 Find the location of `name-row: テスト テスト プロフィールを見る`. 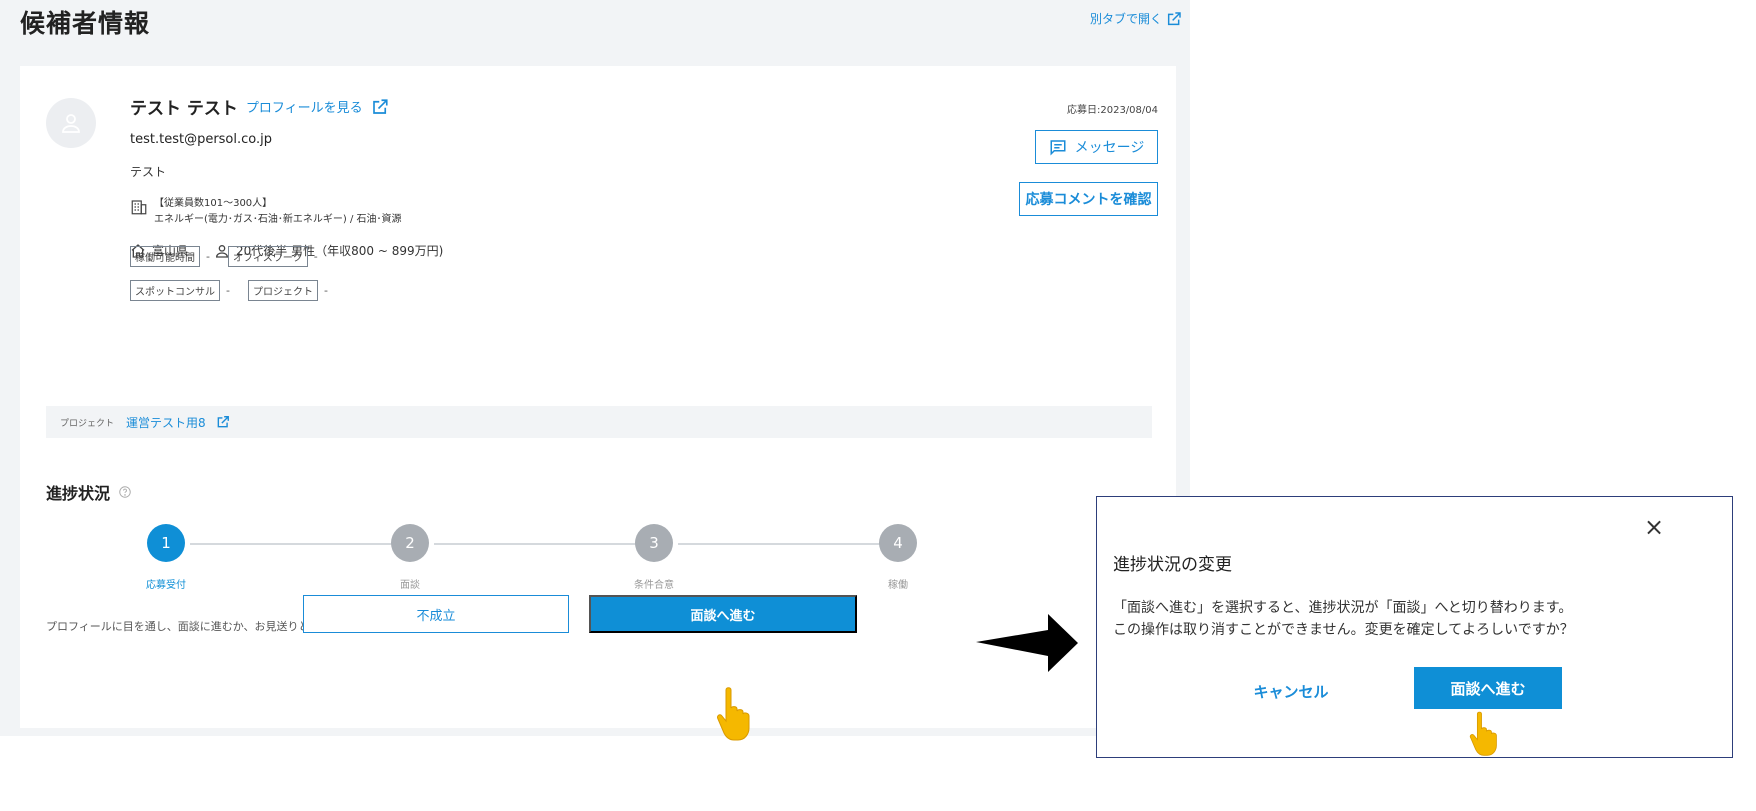

name-row: テスト テスト プロフィールを見る is located at coordinates (259, 106).